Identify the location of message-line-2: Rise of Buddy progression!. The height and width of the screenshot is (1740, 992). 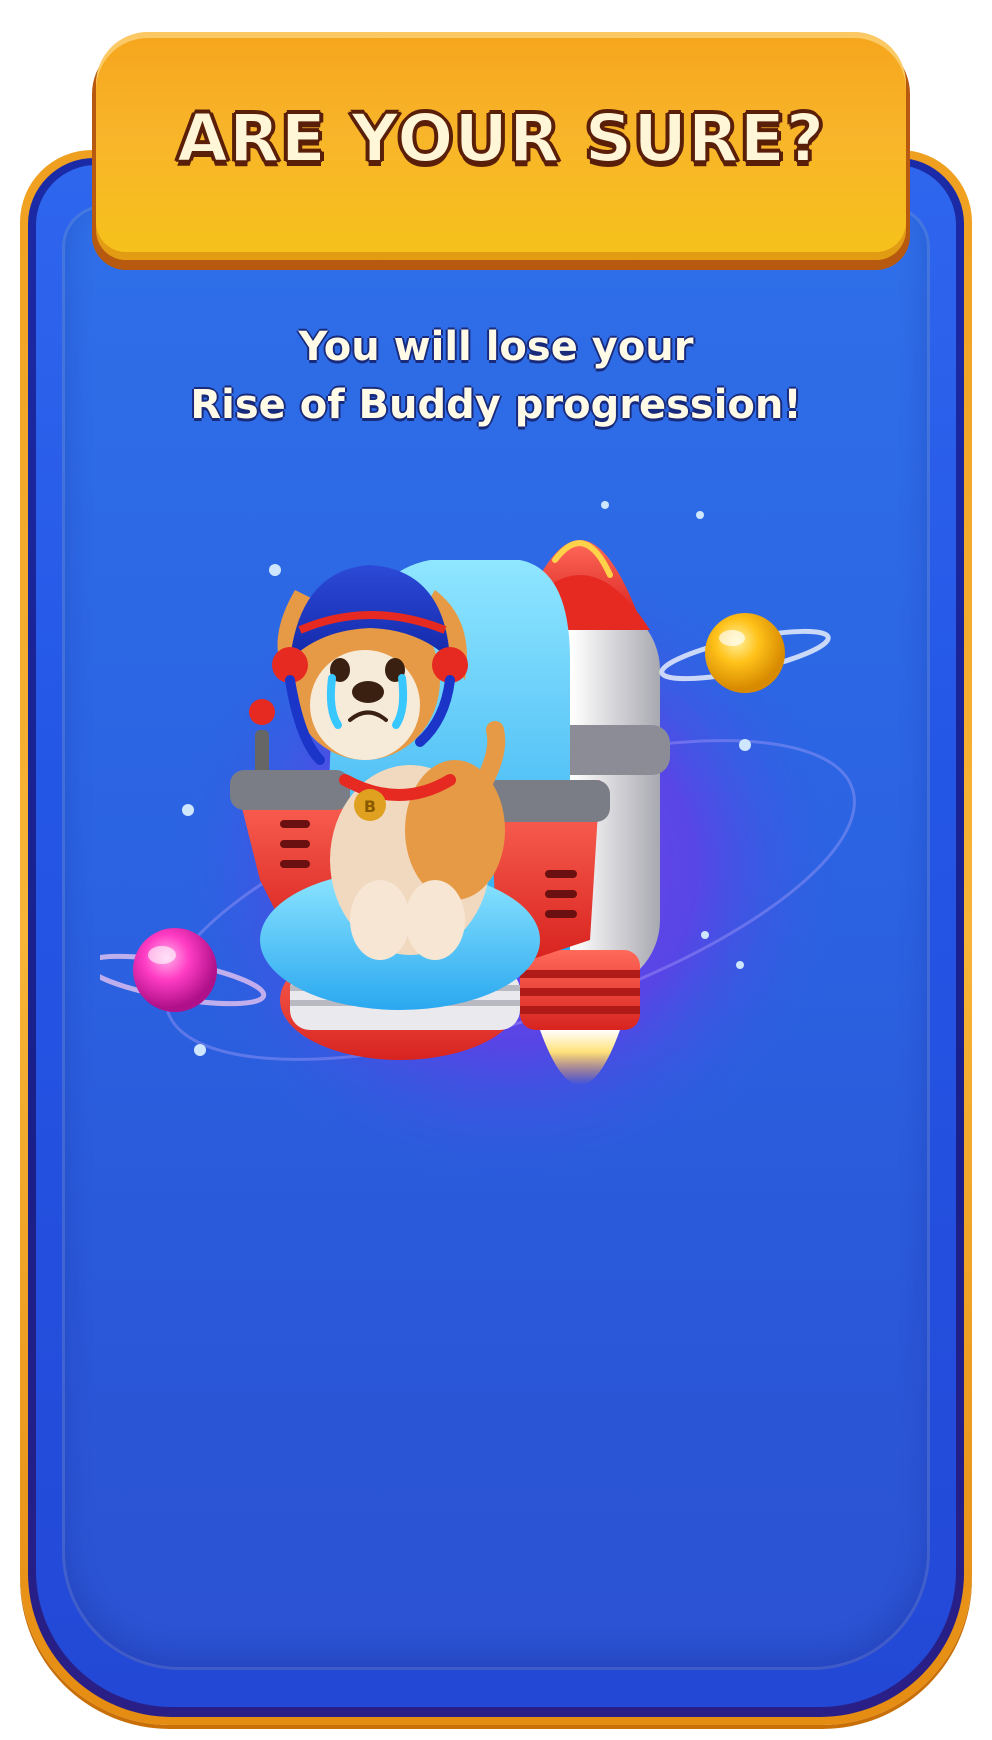
(496, 405).